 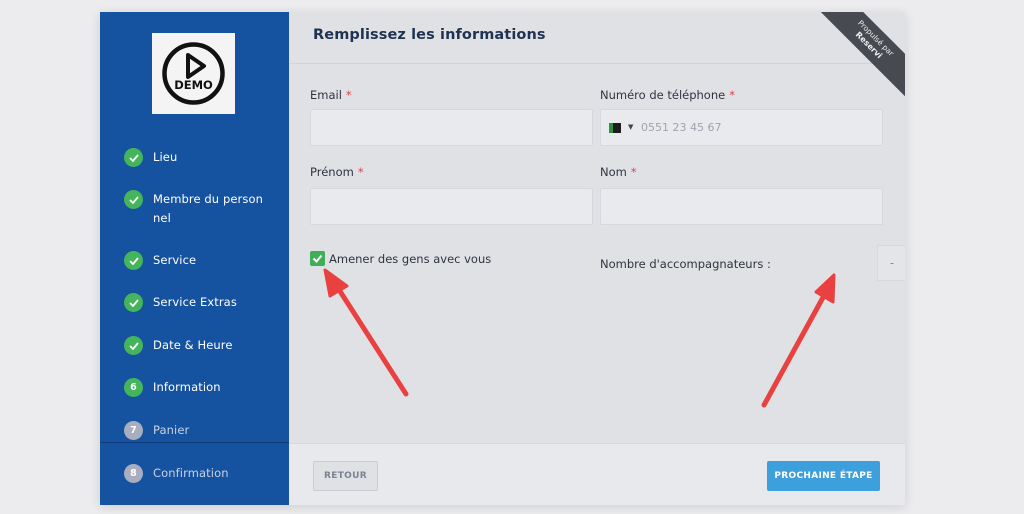 I want to click on play-icon: DEMO, so click(x=193, y=73).